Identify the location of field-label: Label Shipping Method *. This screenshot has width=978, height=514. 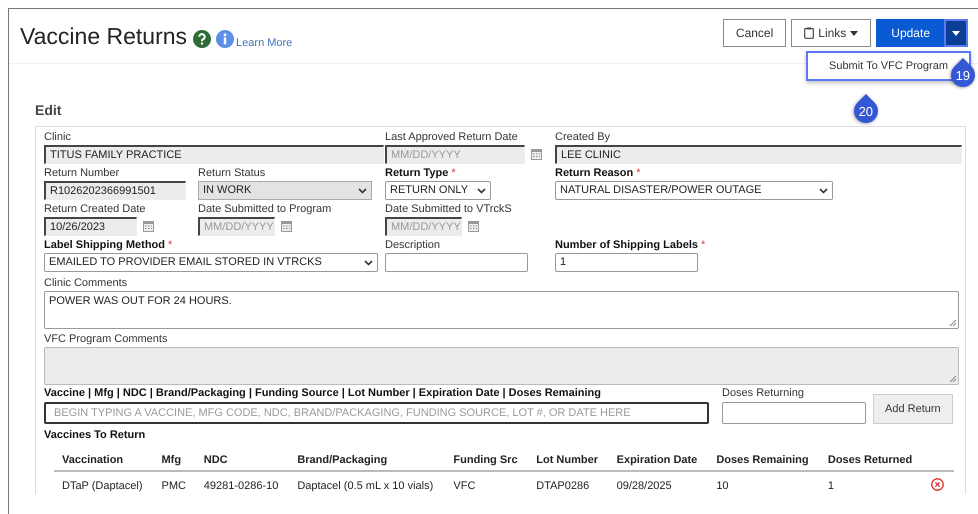
(109, 245).